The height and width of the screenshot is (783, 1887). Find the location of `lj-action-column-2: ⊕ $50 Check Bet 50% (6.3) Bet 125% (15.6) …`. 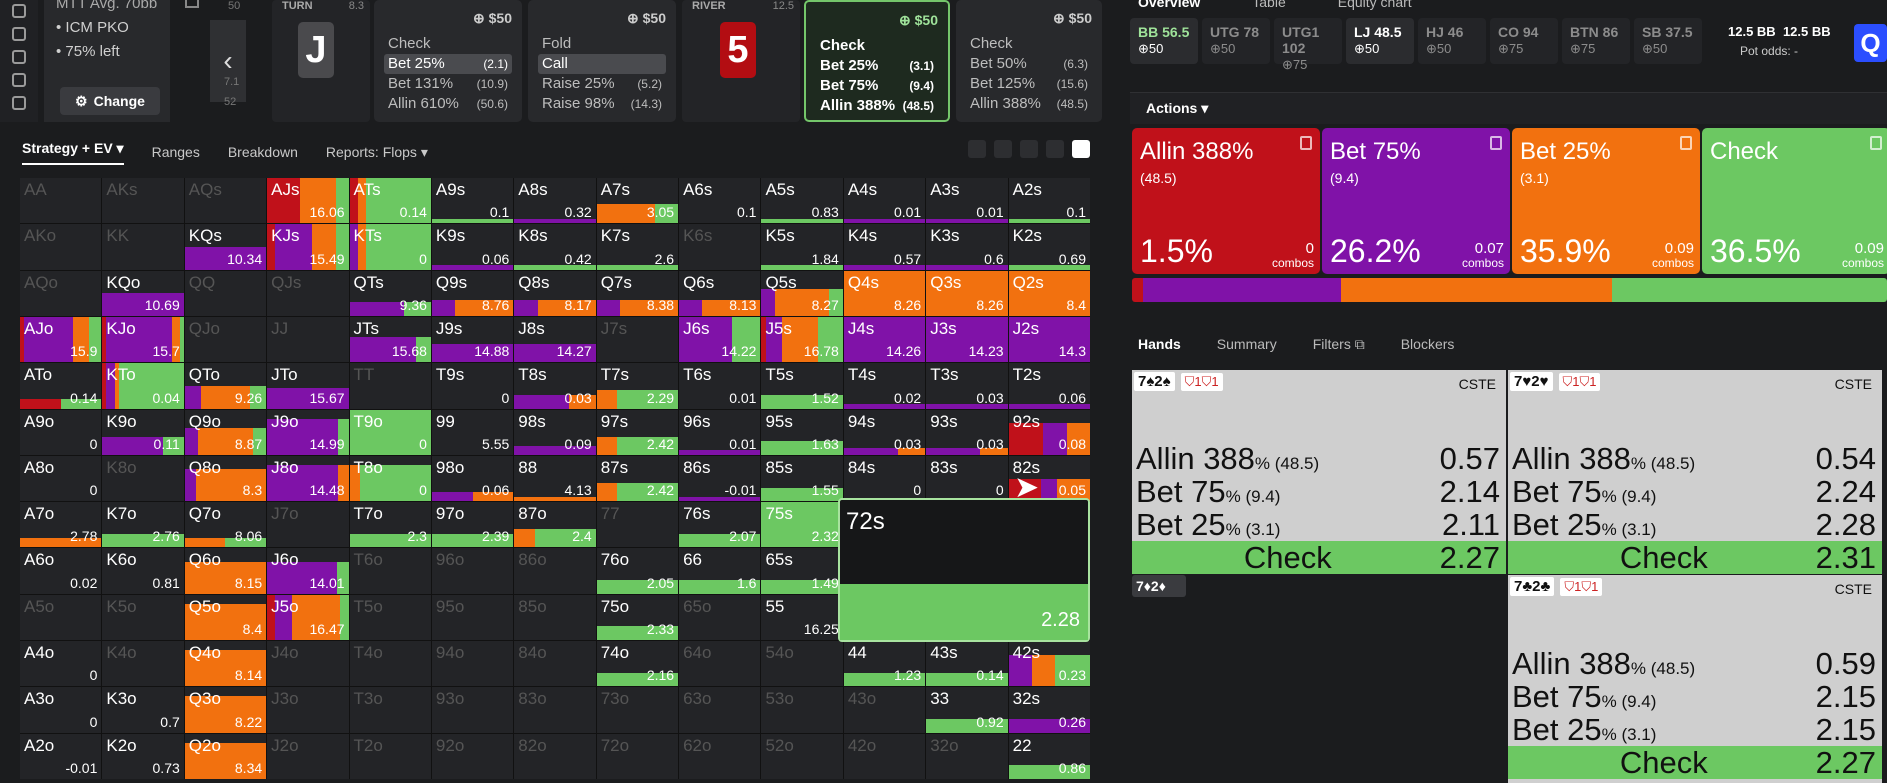

lj-action-column-2: ⊕ $50 Check Bet 50% (6.3) Bet 125% (15.6) … is located at coordinates (1029, 61).